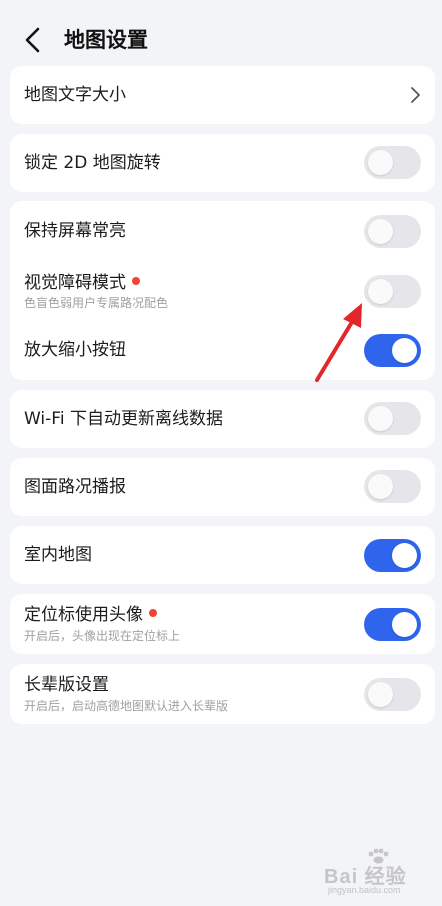 Image resolution: width=442 pixels, height=906 pixels. I want to click on setting-label: 定位标使用头像, so click(90, 615).